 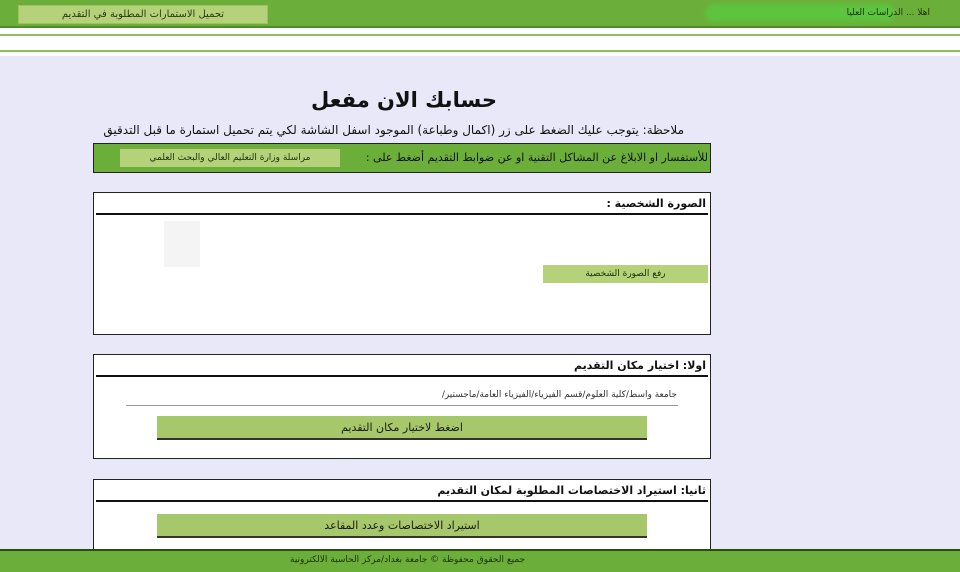 What do you see at coordinates (625, 274) in the screenshot?
I see `upload-photo-button: رفع الصورة الشخصية` at bounding box center [625, 274].